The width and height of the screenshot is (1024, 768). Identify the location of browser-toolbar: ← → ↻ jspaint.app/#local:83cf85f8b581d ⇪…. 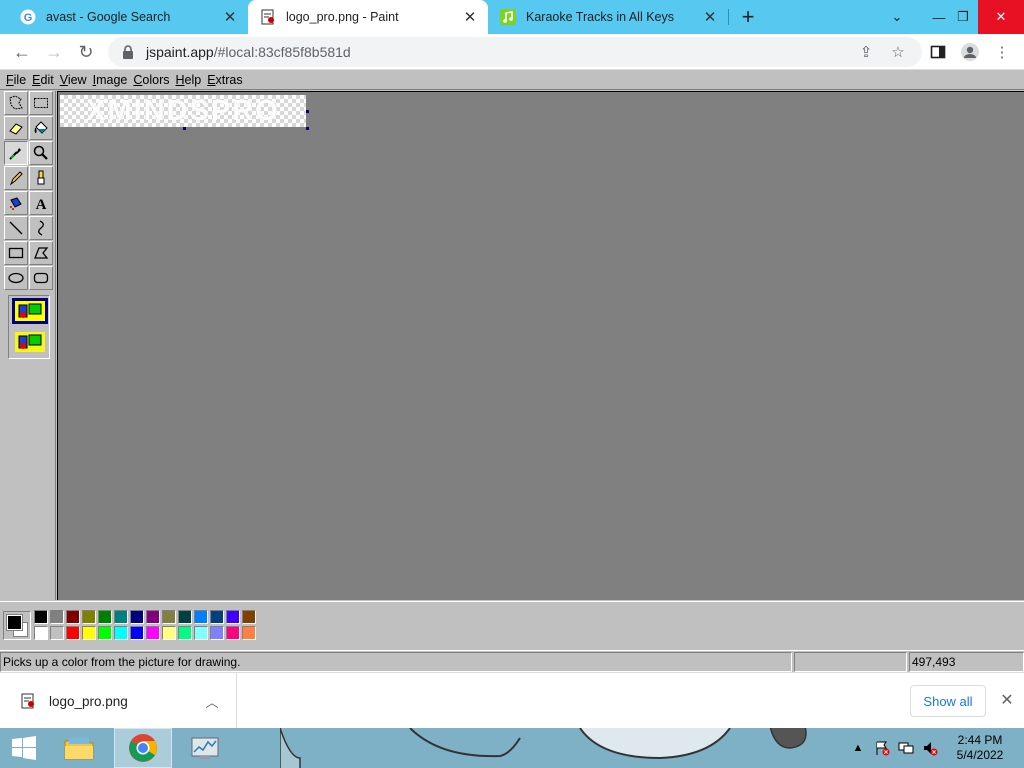
(512, 52).